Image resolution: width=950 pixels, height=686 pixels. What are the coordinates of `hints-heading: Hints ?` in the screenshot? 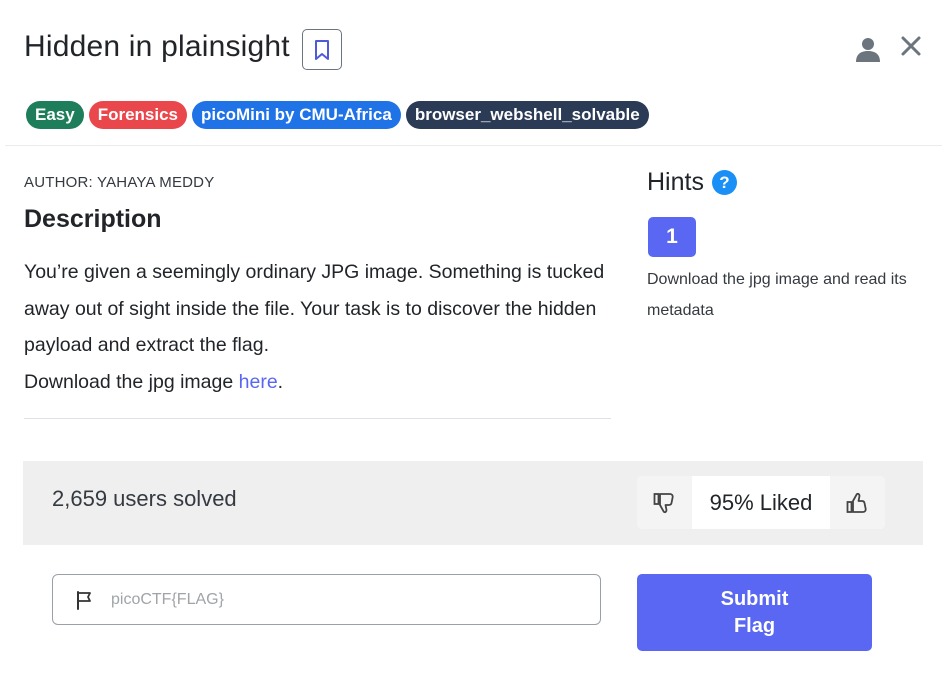 It's located at (692, 182).